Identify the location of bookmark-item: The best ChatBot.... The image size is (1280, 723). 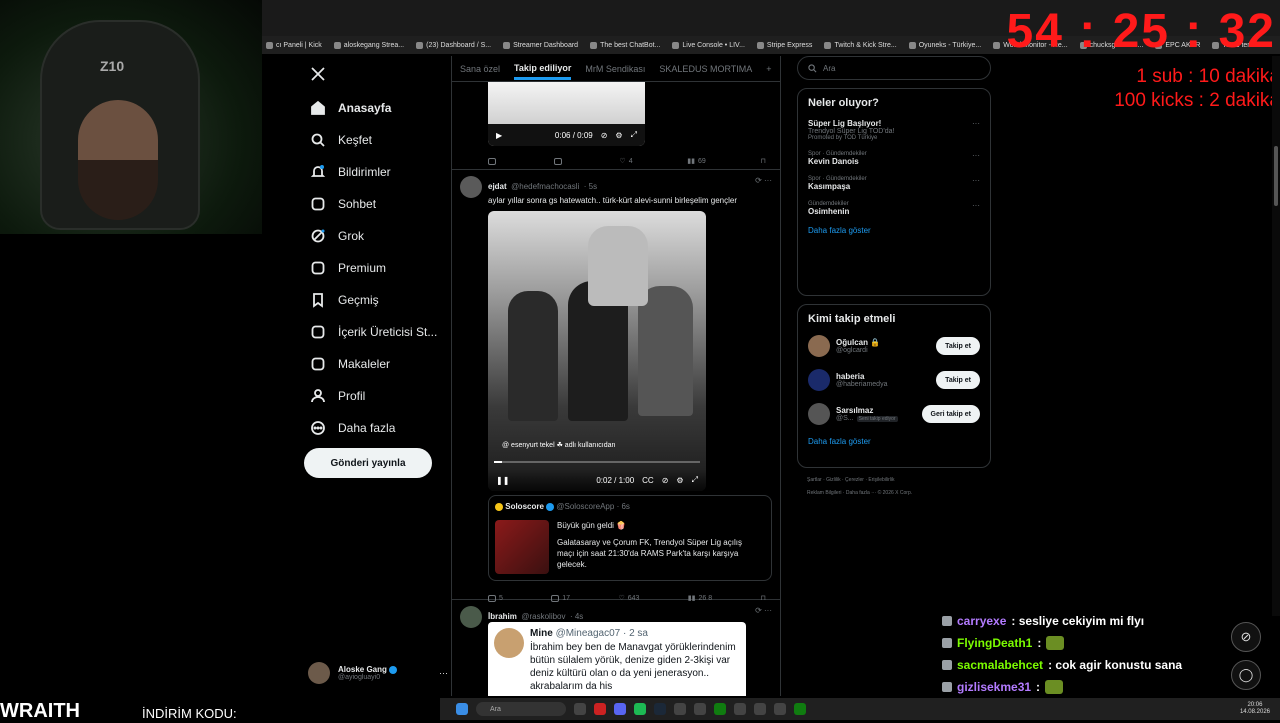
(625, 45).